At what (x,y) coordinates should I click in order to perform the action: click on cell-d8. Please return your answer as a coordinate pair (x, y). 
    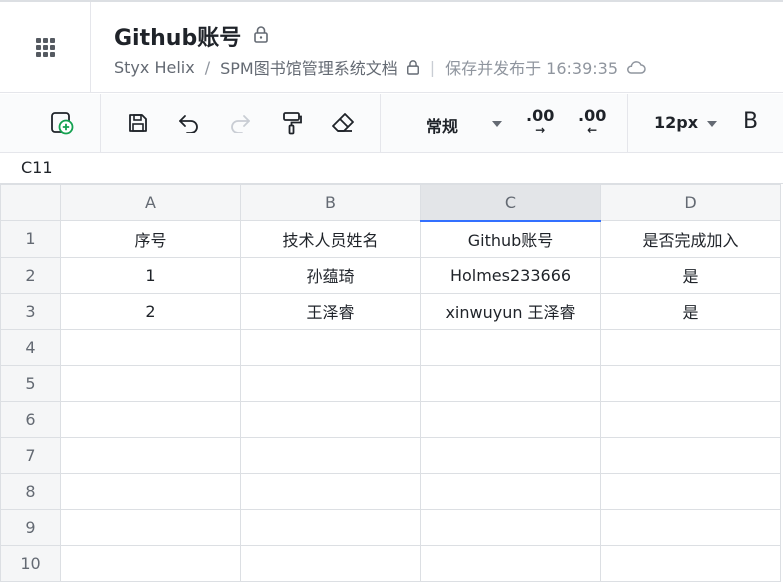
    Looking at the image, I should click on (690, 491).